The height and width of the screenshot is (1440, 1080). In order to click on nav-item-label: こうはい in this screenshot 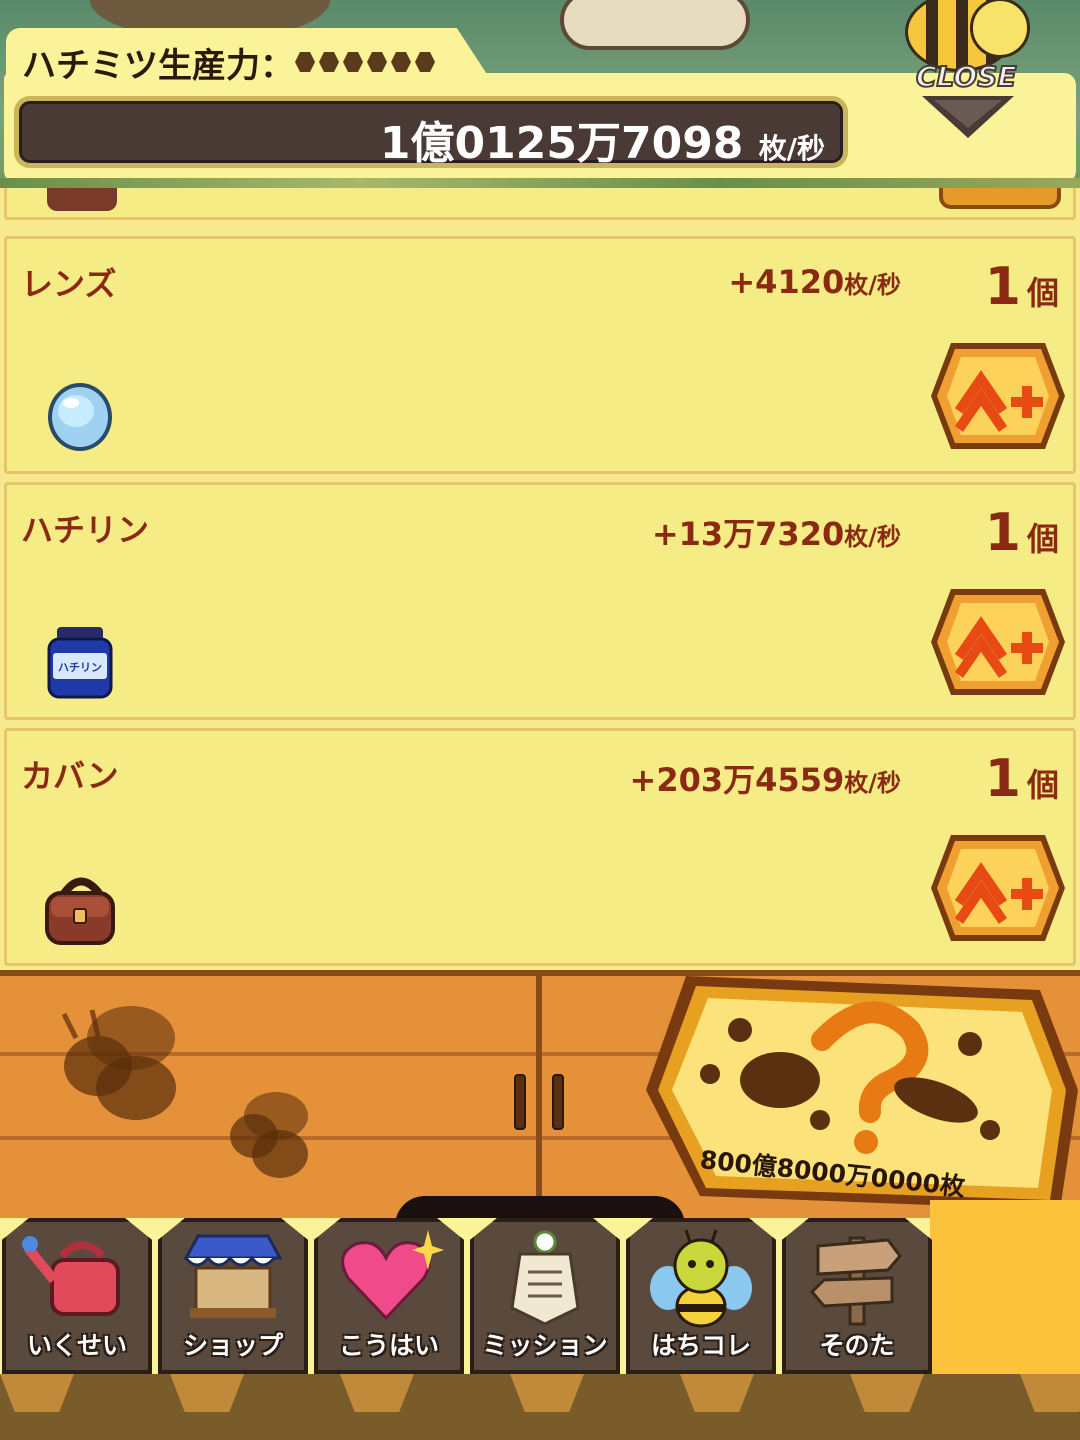, I will do `click(388, 1345)`.